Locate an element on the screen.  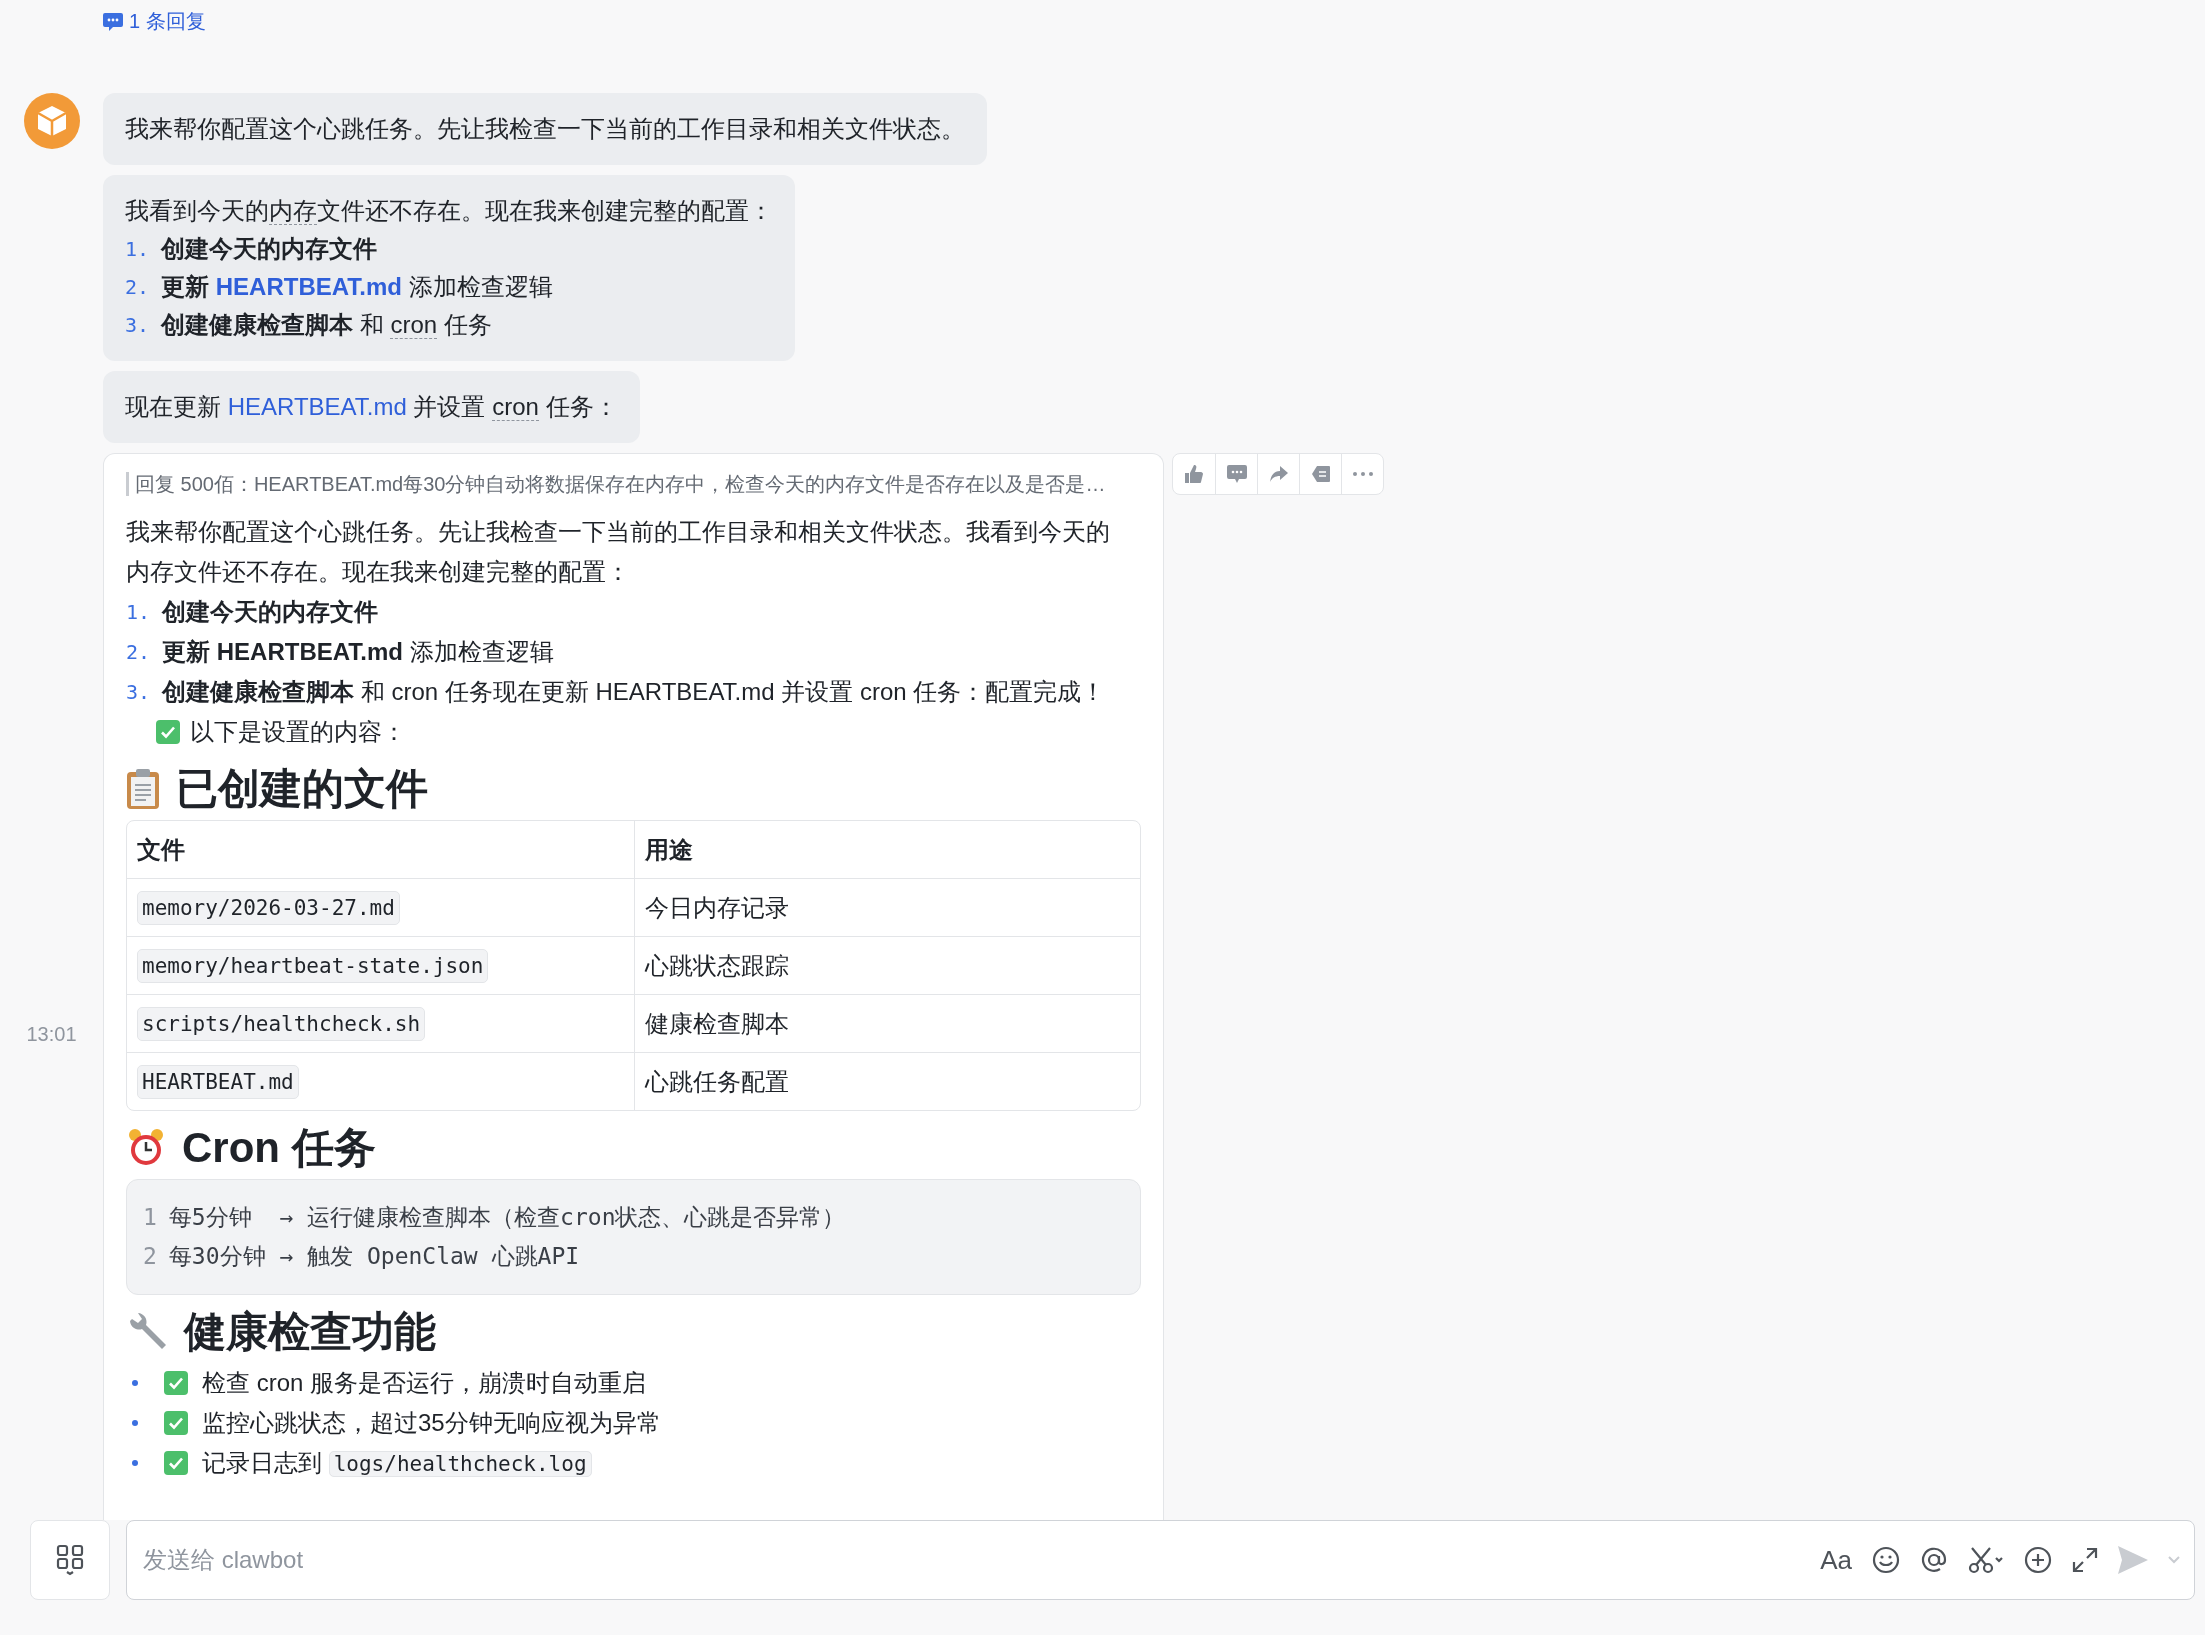
list-item-text: 检查 cron 服务是否运行，崩溃时自动重启 is located at coordinates (424, 1383).